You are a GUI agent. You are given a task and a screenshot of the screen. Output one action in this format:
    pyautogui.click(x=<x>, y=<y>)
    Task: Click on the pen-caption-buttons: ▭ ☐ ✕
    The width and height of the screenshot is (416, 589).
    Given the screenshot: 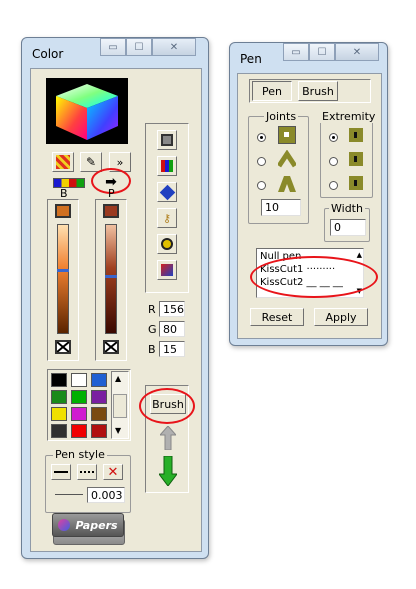 What is the action you would take?
    pyautogui.click(x=331, y=52)
    